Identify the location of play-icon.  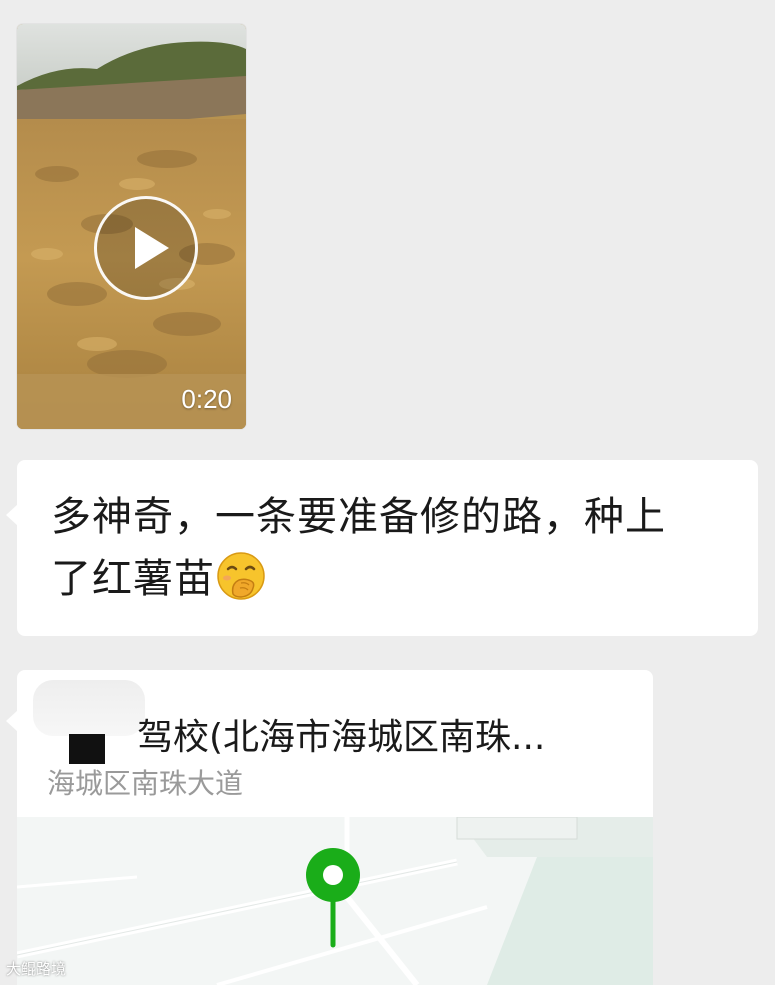
(152, 248).